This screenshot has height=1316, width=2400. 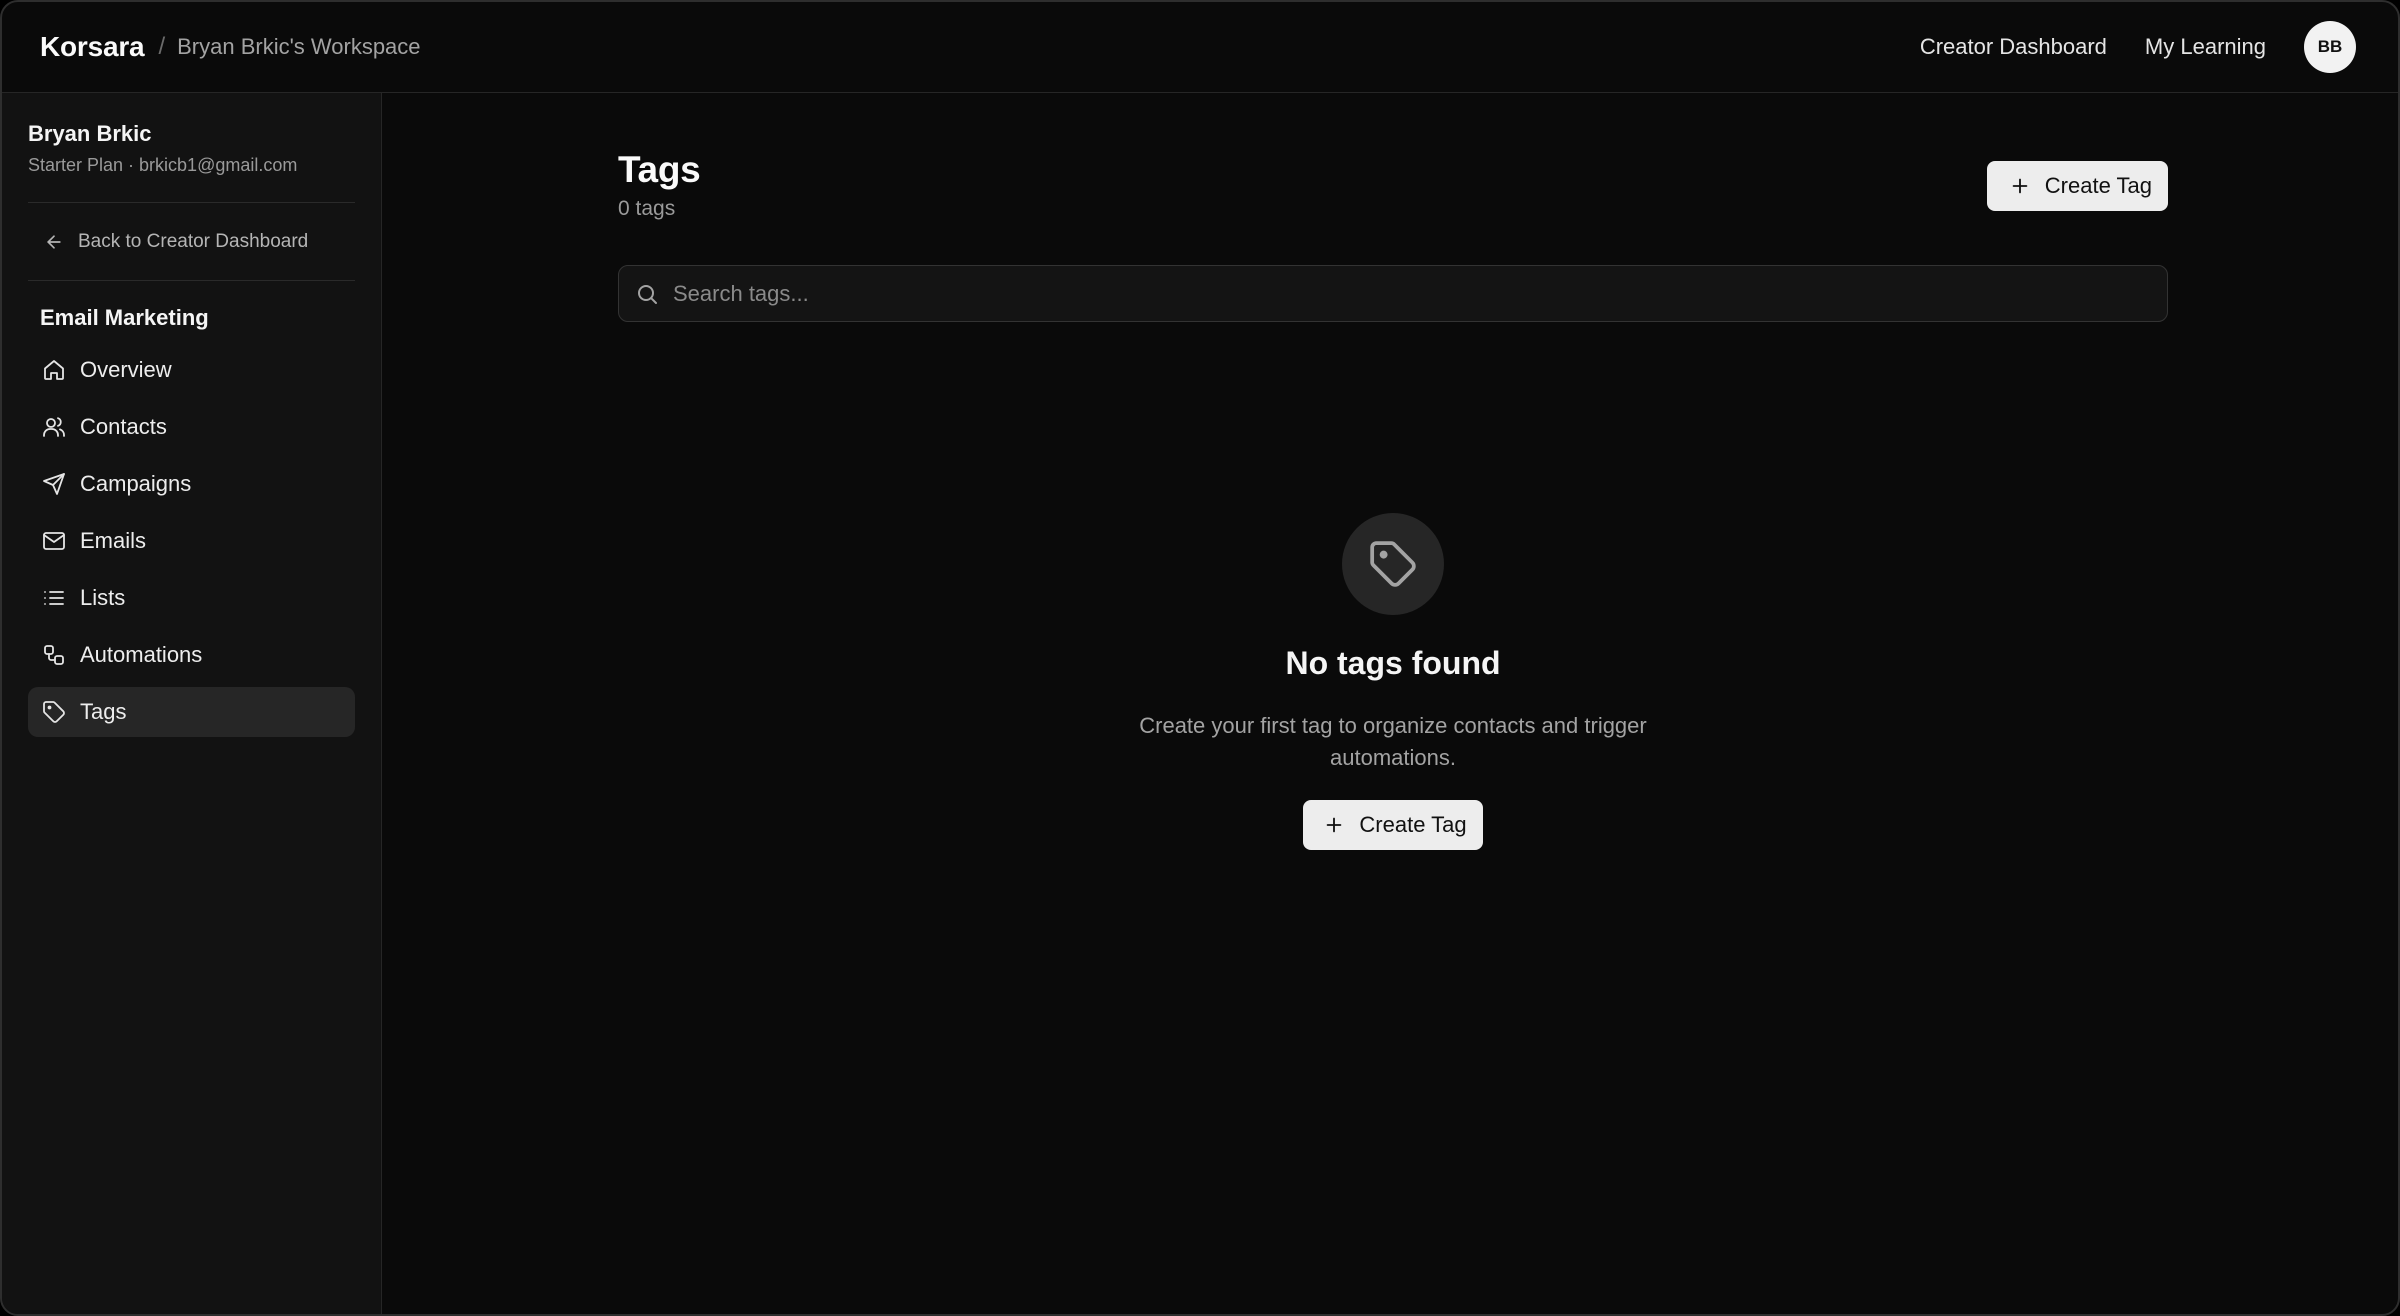 I want to click on sidebar-item-label: Overview, so click(x=126, y=369).